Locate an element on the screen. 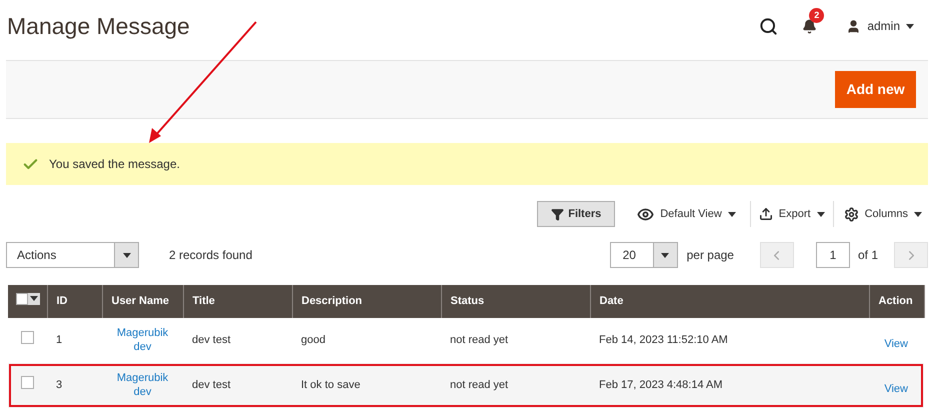 The image size is (934, 420). column-header: Description is located at coordinates (332, 301).